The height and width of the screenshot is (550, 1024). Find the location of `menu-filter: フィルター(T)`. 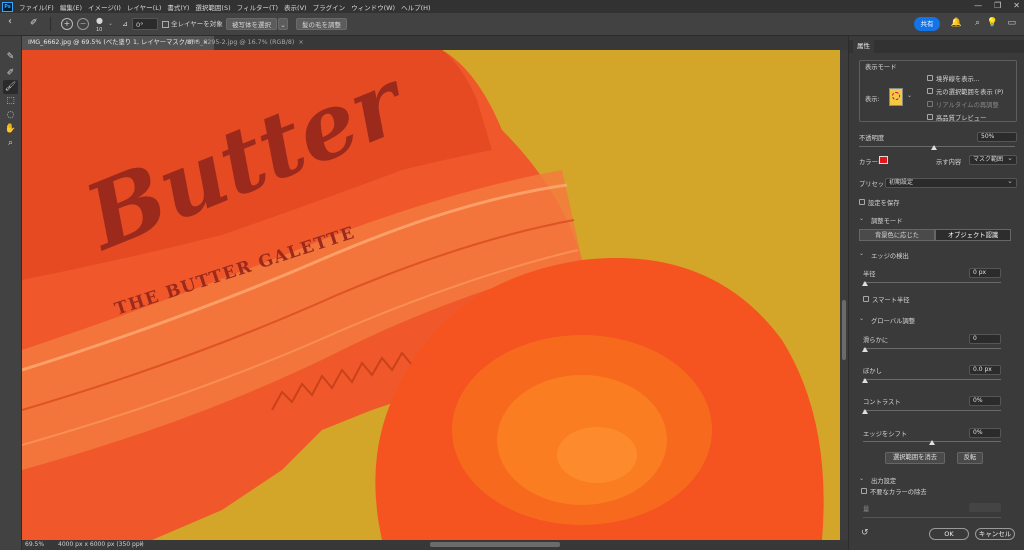

menu-filter: フィルター(T) is located at coordinates (257, 7).